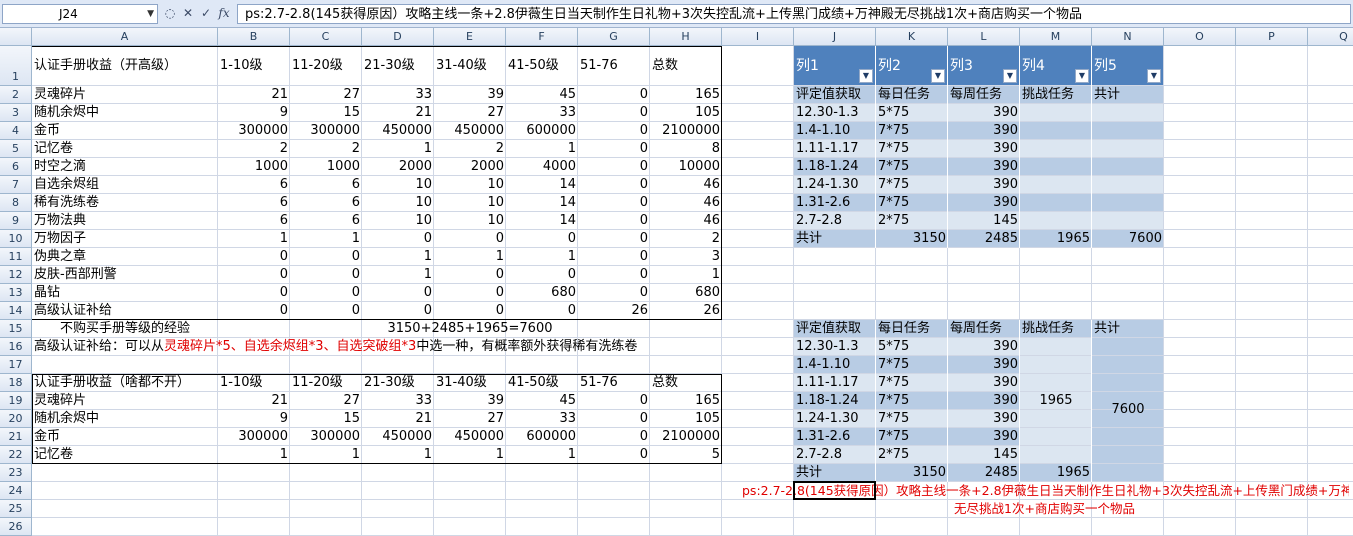 Image resolution: width=1353 pixels, height=536 pixels. I want to click on table1-col-header: 21-30级, so click(398, 66).